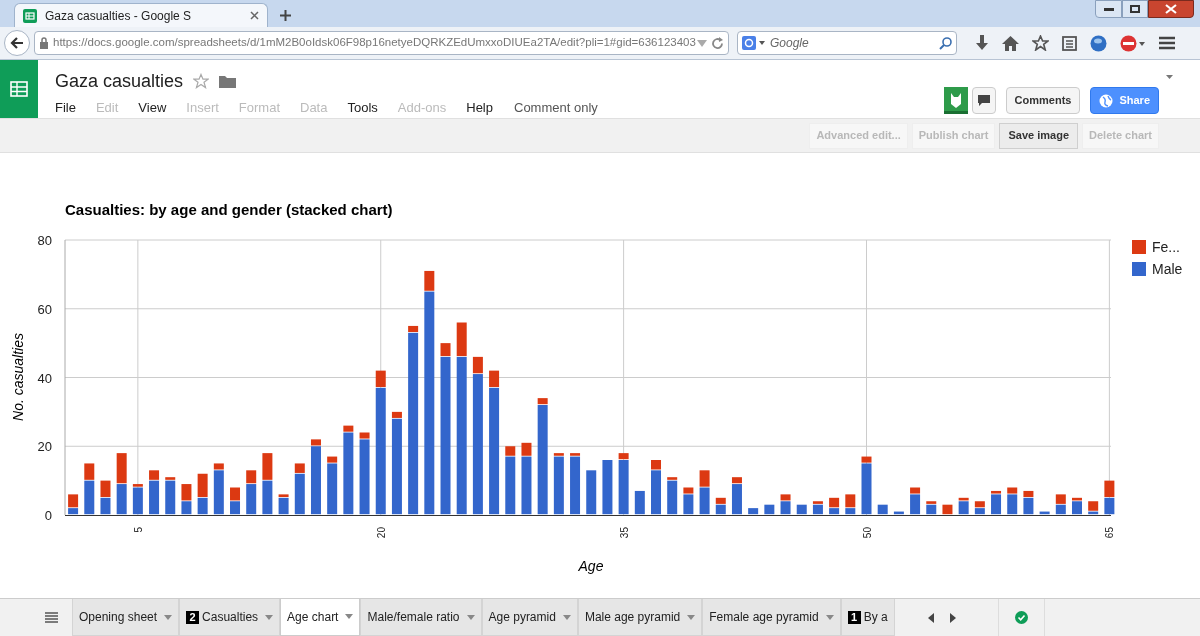 Image resolution: width=1200 pixels, height=636 pixels. What do you see at coordinates (591, 566) in the screenshot?
I see `axis-title: Age` at bounding box center [591, 566].